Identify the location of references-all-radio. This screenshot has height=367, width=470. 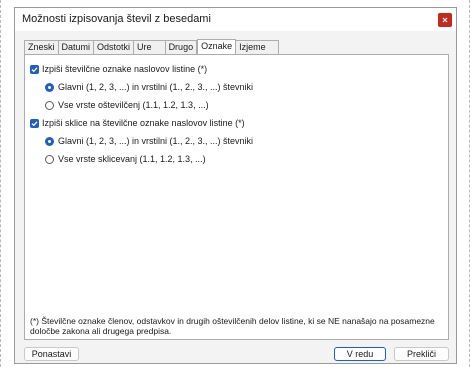
(49, 159).